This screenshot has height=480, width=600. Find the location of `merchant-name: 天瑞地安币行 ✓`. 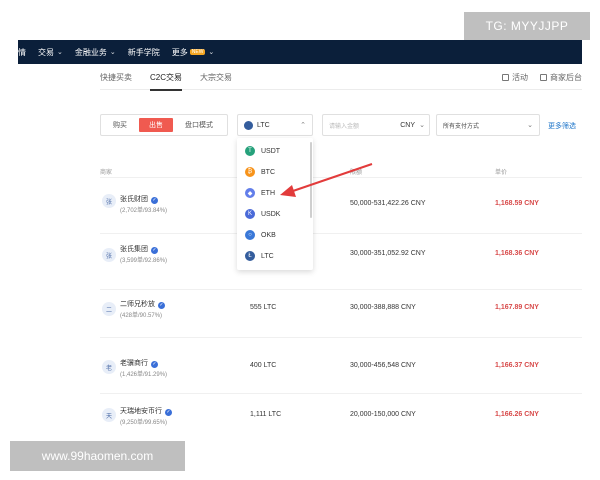

merchant-name: 天瑞地安币行 ✓ is located at coordinates (146, 411).